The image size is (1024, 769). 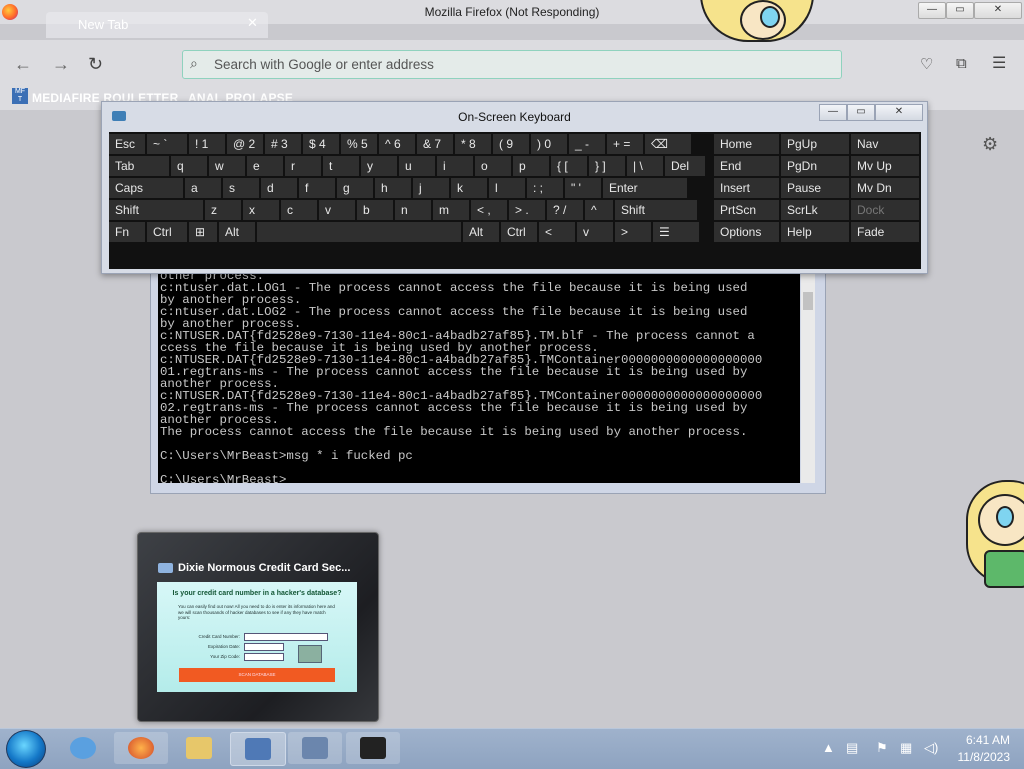 What do you see at coordinates (885, 232) in the screenshot?
I see `osk-key-fade: Fade` at bounding box center [885, 232].